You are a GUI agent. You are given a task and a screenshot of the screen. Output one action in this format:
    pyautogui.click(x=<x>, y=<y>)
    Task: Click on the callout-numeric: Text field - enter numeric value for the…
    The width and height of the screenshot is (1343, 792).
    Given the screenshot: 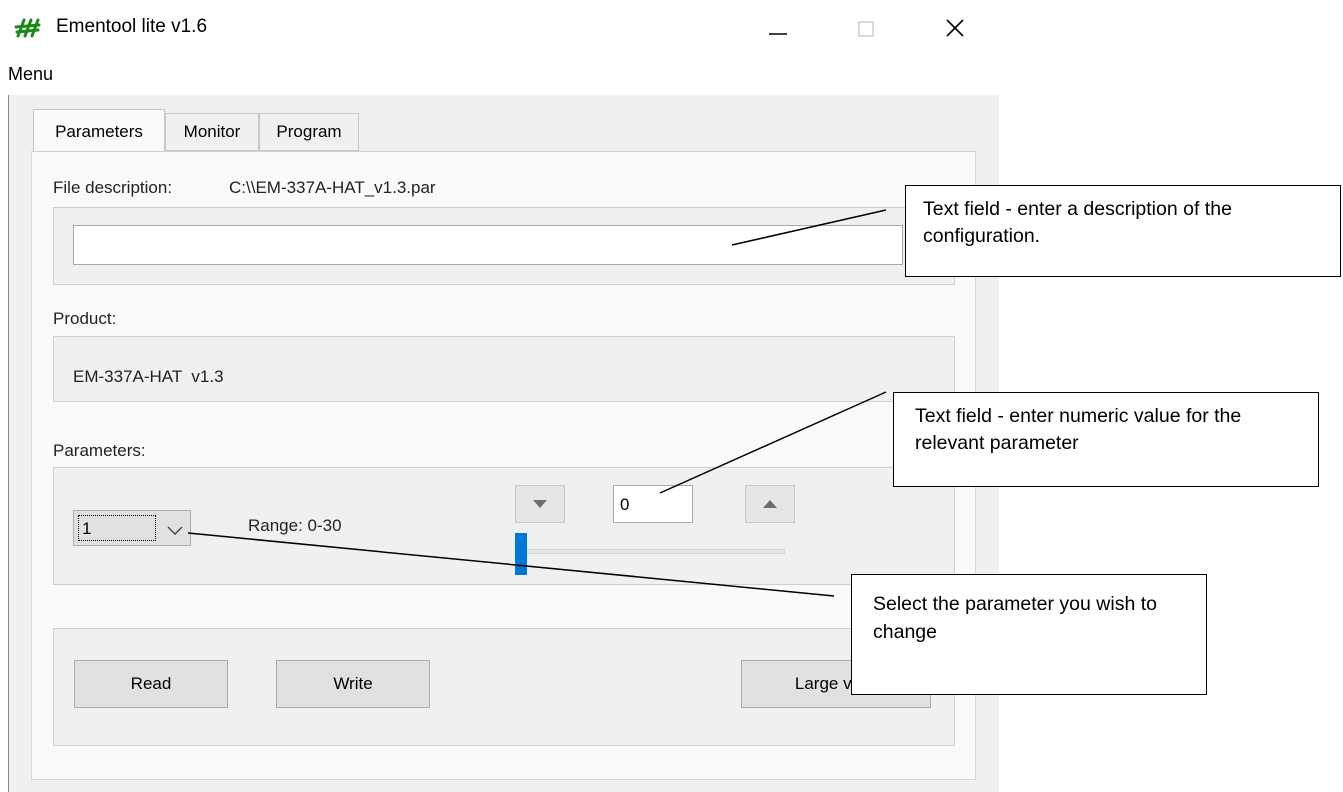 What is the action you would take?
    pyautogui.click(x=1106, y=439)
    